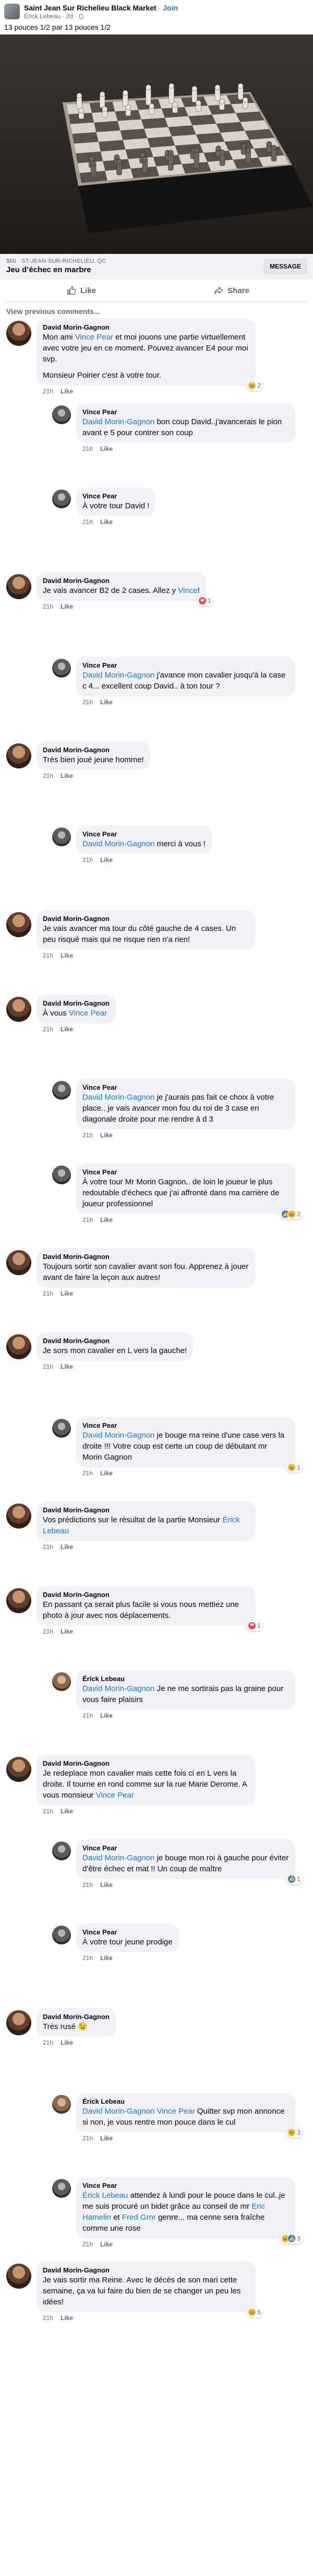  What do you see at coordinates (56, 269) in the screenshot?
I see `listing-title: Jeu d’échec en marbre` at bounding box center [56, 269].